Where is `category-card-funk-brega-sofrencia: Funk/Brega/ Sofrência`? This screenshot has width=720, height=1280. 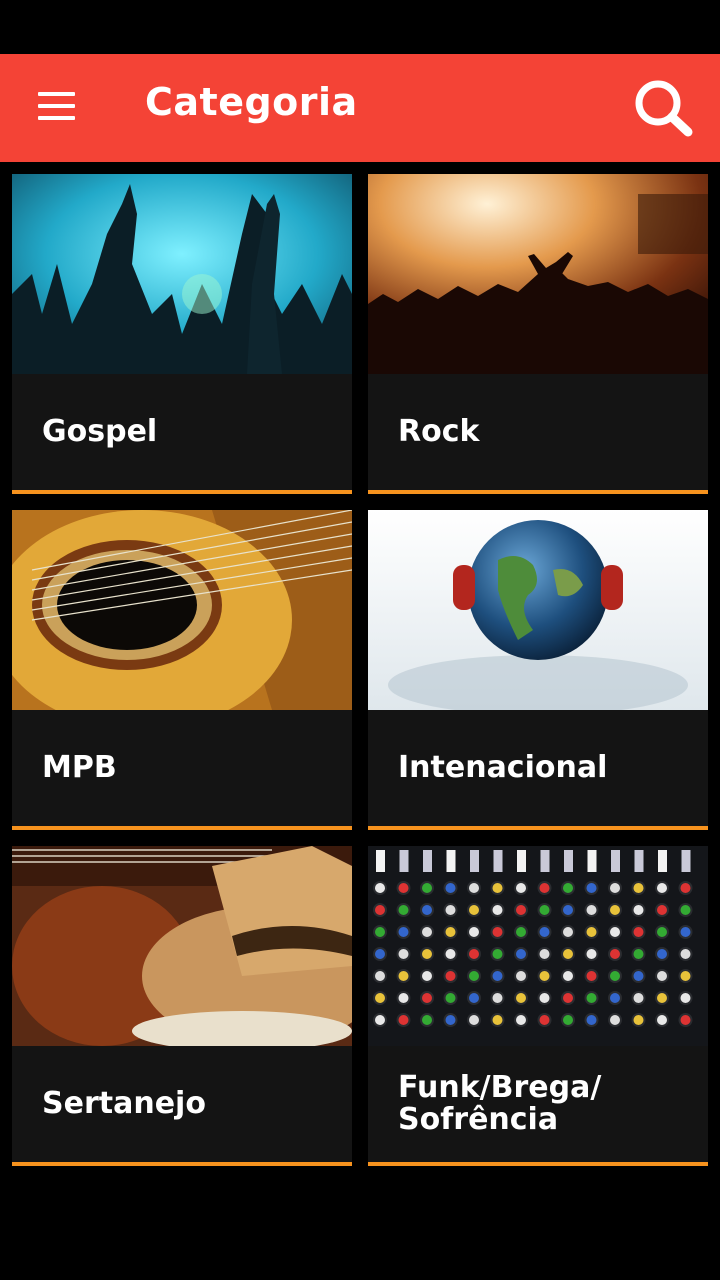 category-card-funk-brega-sofrencia: Funk/Brega/ Sofrência is located at coordinates (538, 1006).